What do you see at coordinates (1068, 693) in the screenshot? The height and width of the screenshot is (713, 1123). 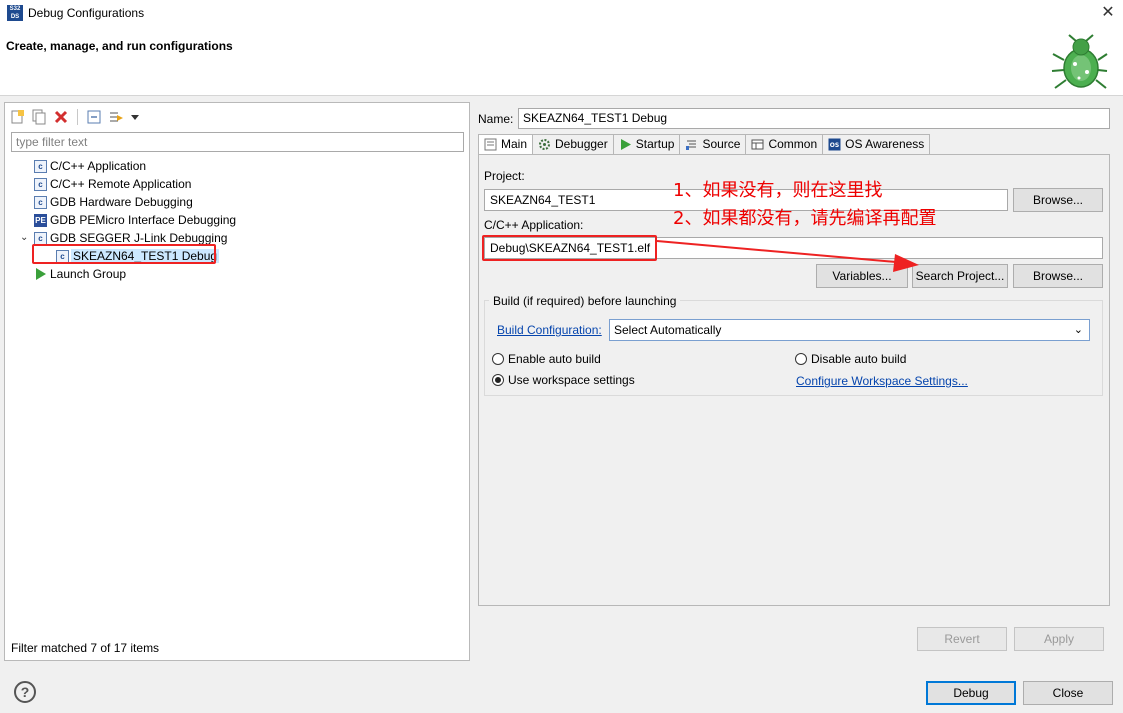 I see `close-button: Close` at bounding box center [1068, 693].